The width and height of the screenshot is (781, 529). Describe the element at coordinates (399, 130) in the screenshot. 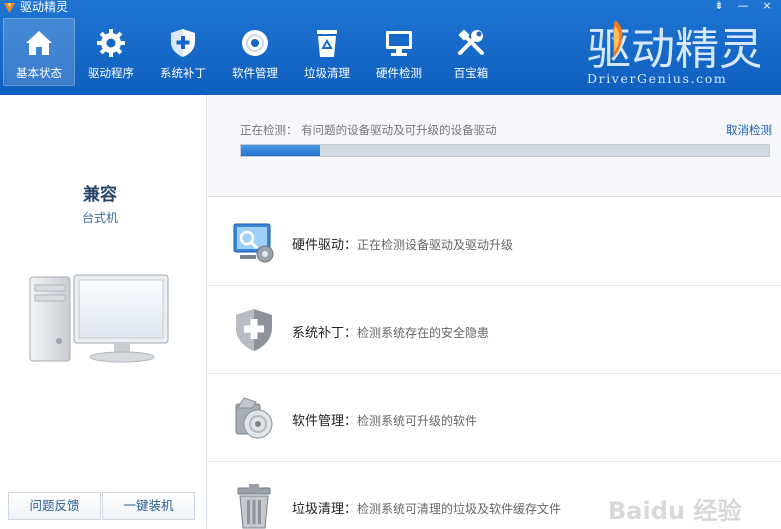

I see `scan-status-text: 有问题的设备驱动及可升级的设备驱动` at that location.